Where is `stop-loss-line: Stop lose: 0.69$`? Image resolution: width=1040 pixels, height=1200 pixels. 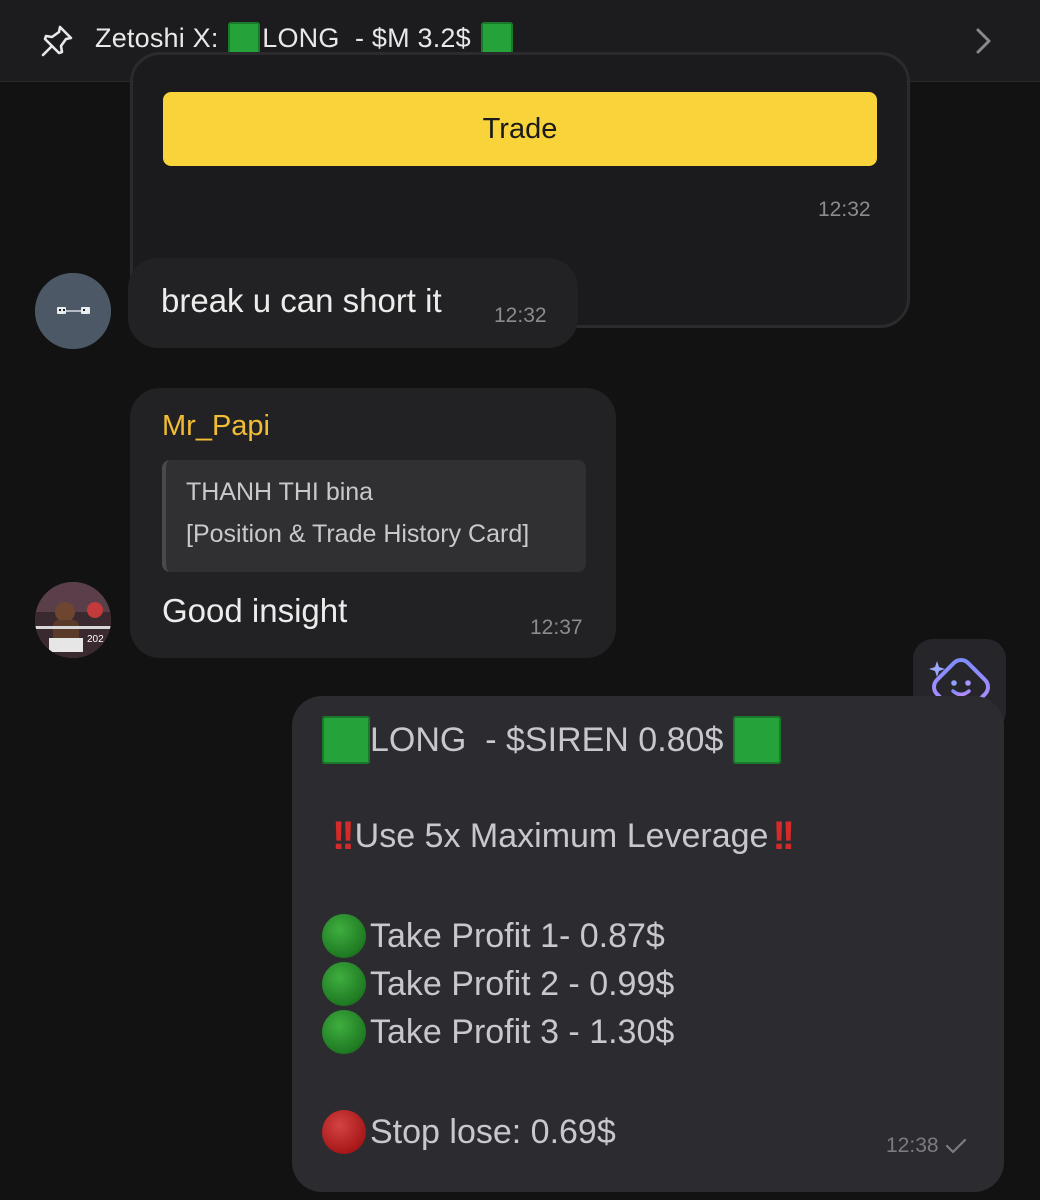
stop-loss-line: Stop lose: 0.69$ is located at coordinates (469, 1132).